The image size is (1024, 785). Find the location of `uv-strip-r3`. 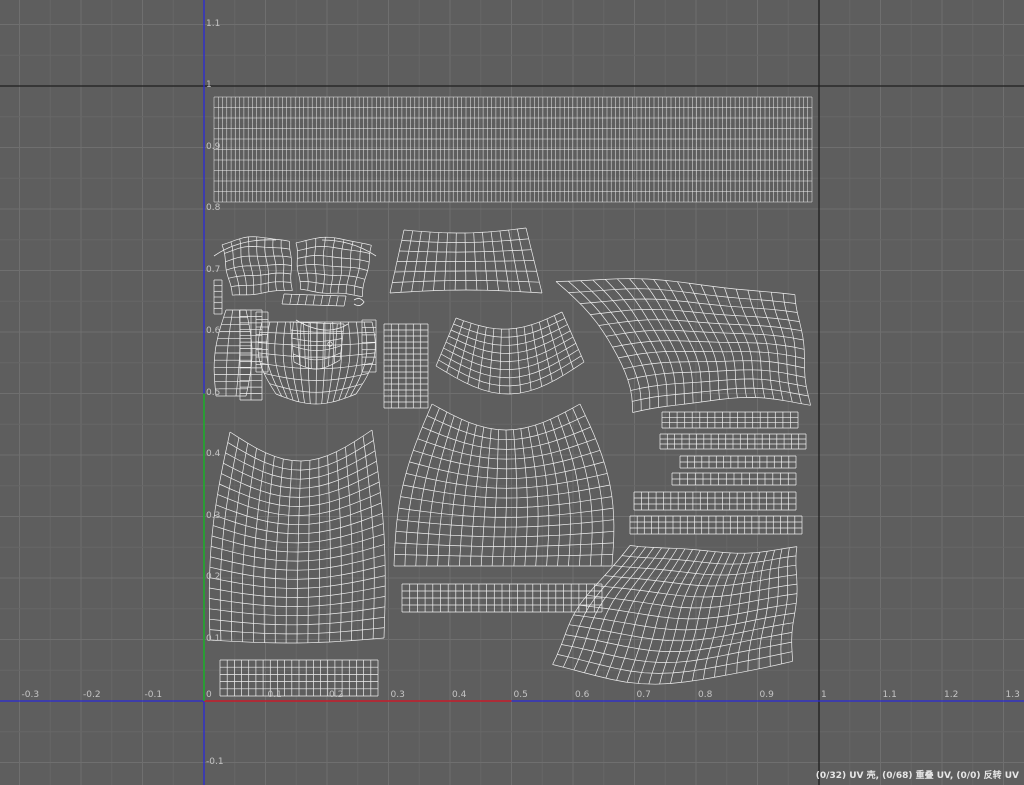

uv-strip-r3 is located at coordinates (738, 462).